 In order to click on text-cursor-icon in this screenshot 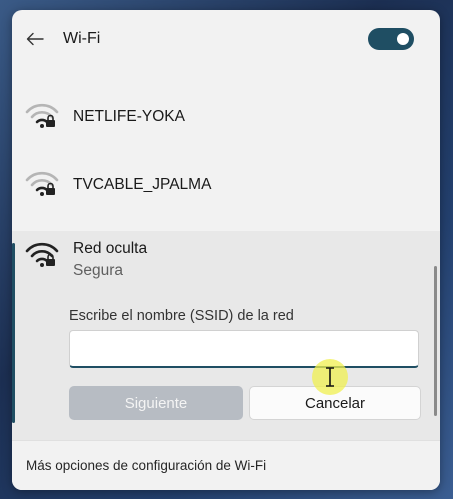, I will do `click(330, 377)`.